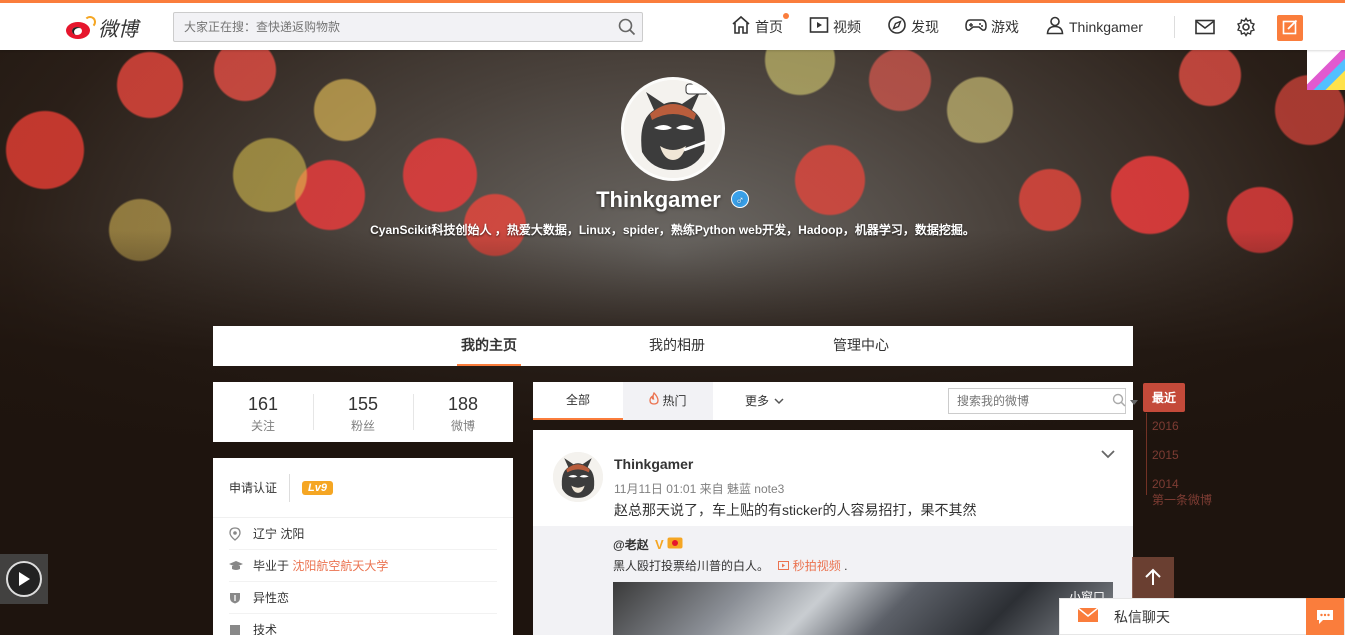  I want to click on reposted-content: @老赵 V 黑人殴打投票给川普的白人。 秒拍视频 . 小窗口, so click(833, 580).